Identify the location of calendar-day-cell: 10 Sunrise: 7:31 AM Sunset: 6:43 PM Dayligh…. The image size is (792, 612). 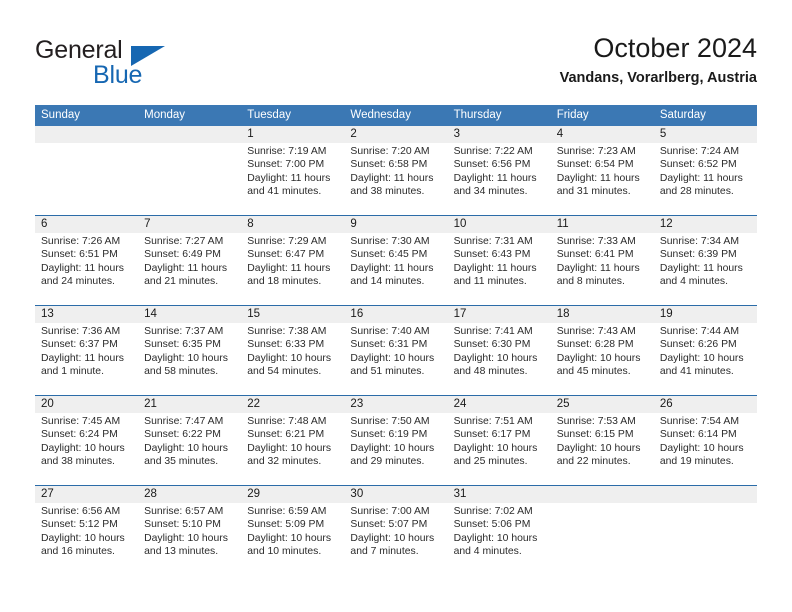
(499, 260).